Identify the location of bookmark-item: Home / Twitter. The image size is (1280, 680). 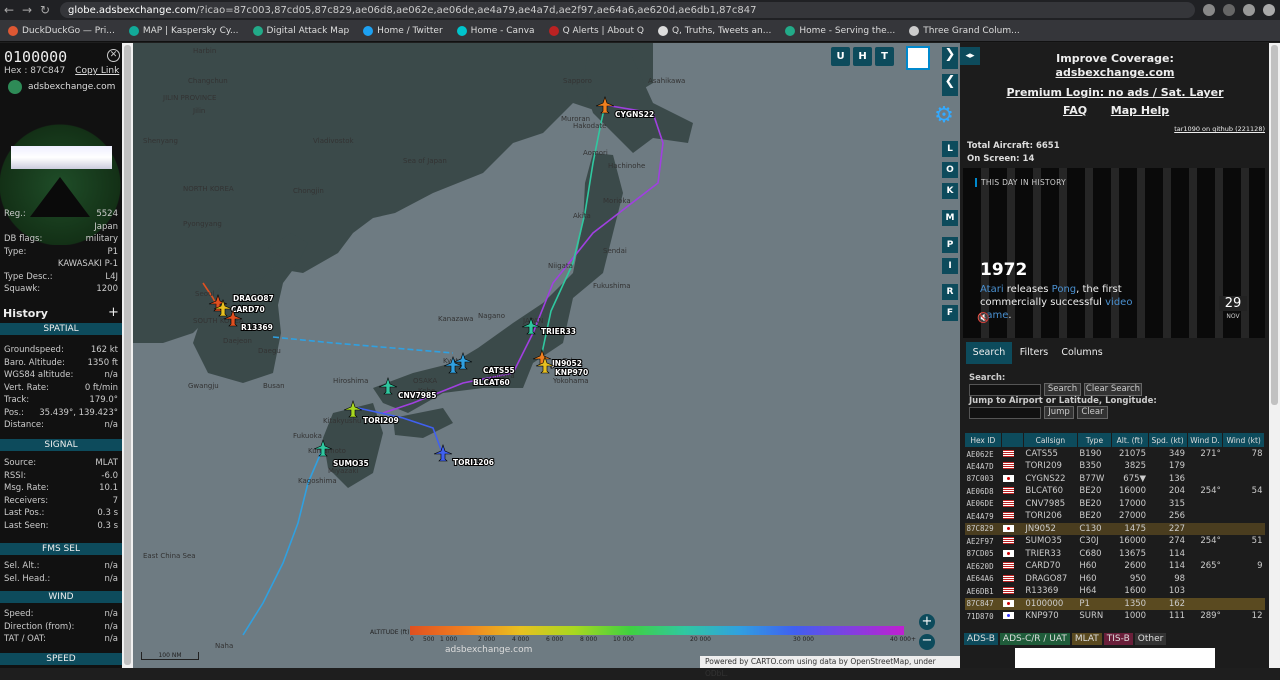
(403, 30).